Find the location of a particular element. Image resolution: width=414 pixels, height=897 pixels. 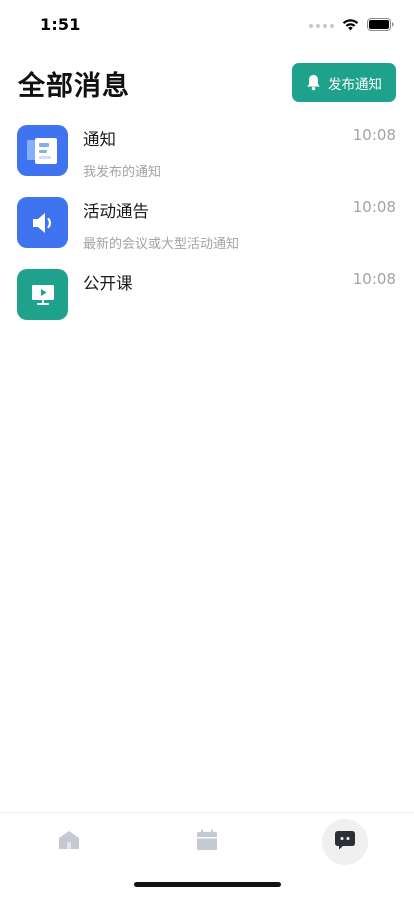

list-item-title: 活动通告 is located at coordinates (116, 211).